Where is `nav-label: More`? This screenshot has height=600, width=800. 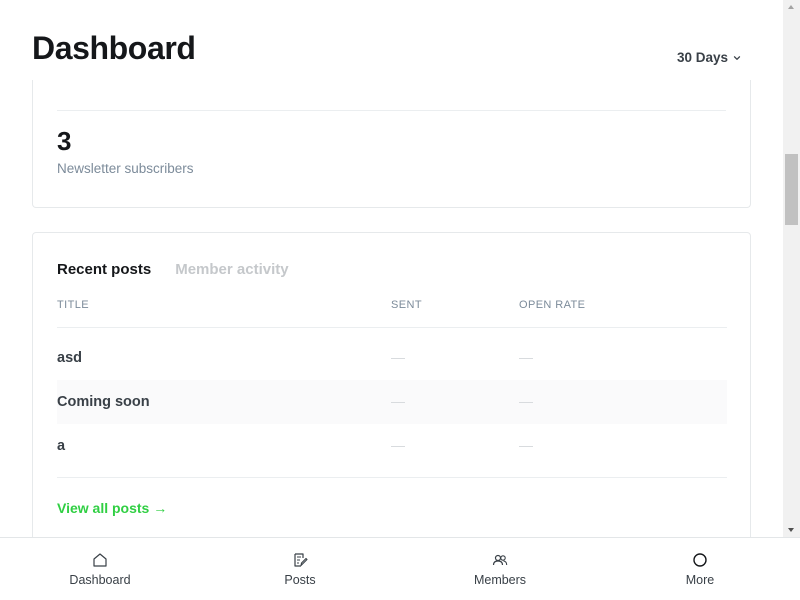 nav-label: More is located at coordinates (700, 580).